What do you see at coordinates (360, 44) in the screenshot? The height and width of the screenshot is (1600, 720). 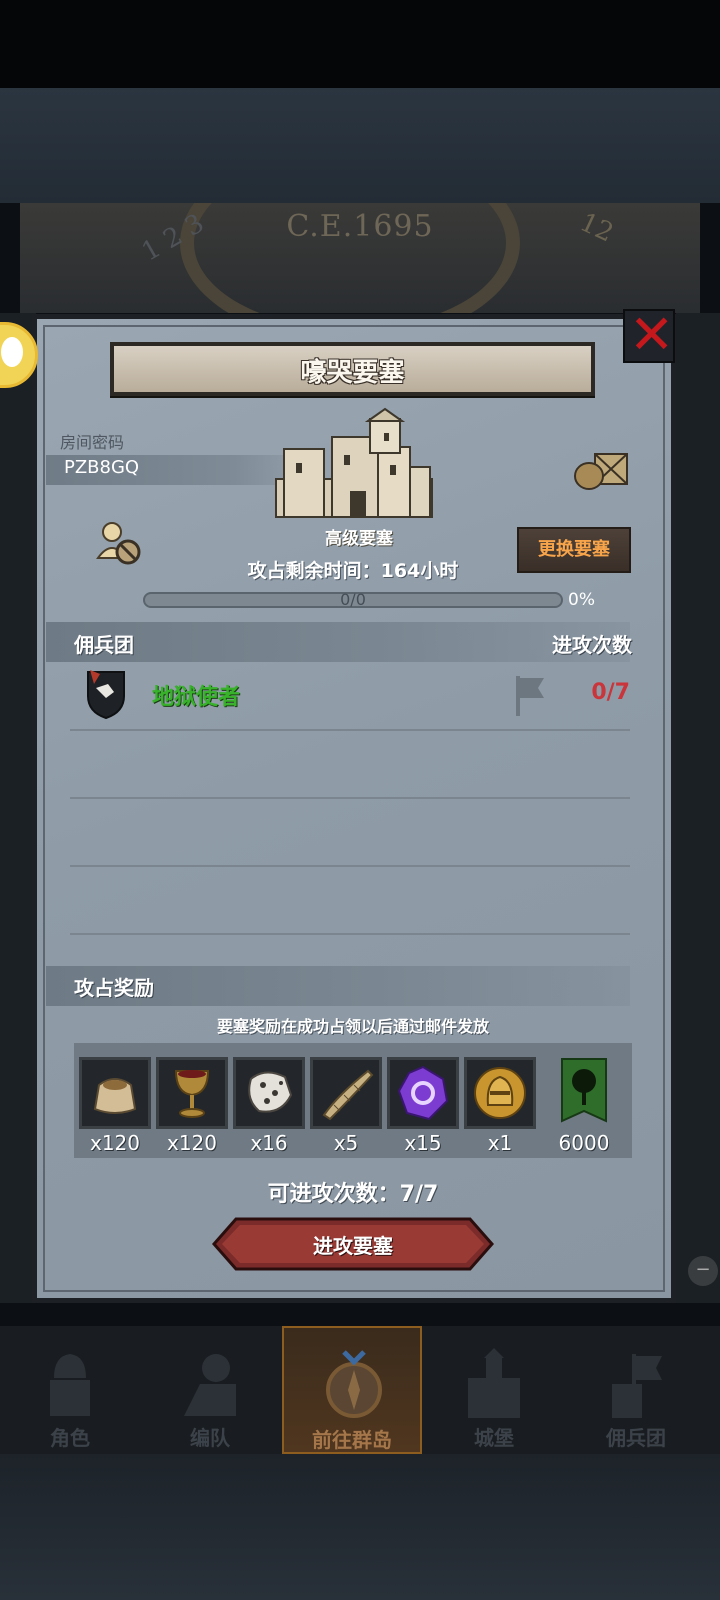 I see `status-bar` at bounding box center [360, 44].